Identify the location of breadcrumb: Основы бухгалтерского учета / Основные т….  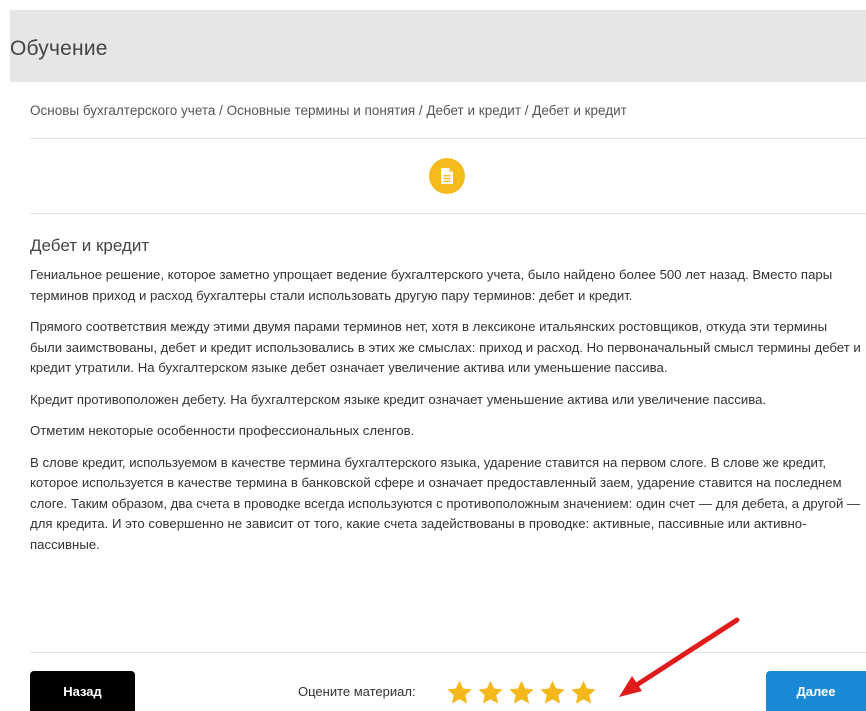
(328, 110).